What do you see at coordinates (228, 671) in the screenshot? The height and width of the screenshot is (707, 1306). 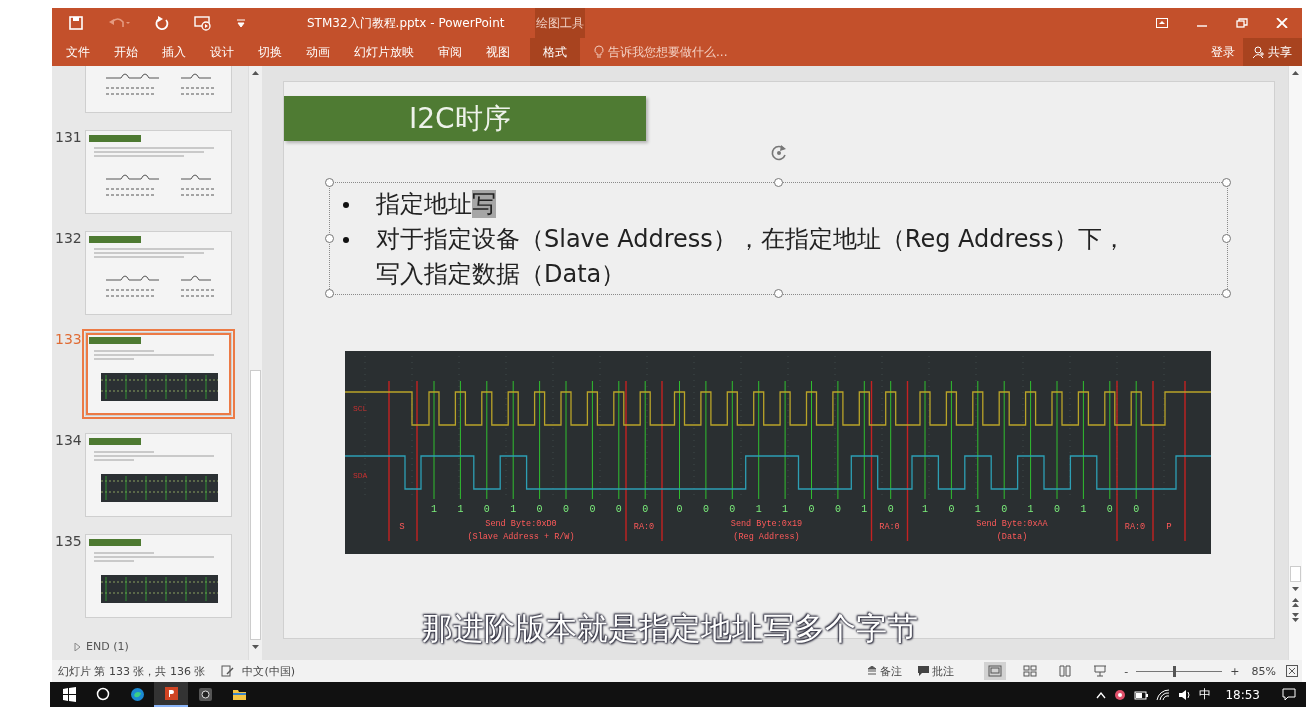 I see `spelling-check-icon` at bounding box center [228, 671].